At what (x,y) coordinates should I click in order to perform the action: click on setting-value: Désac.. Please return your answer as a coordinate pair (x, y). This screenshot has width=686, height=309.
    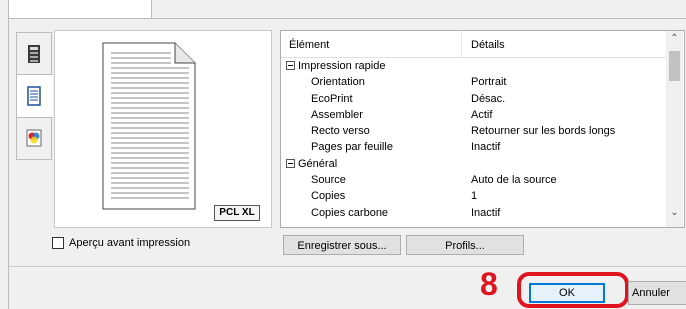
    Looking at the image, I should click on (488, 98).